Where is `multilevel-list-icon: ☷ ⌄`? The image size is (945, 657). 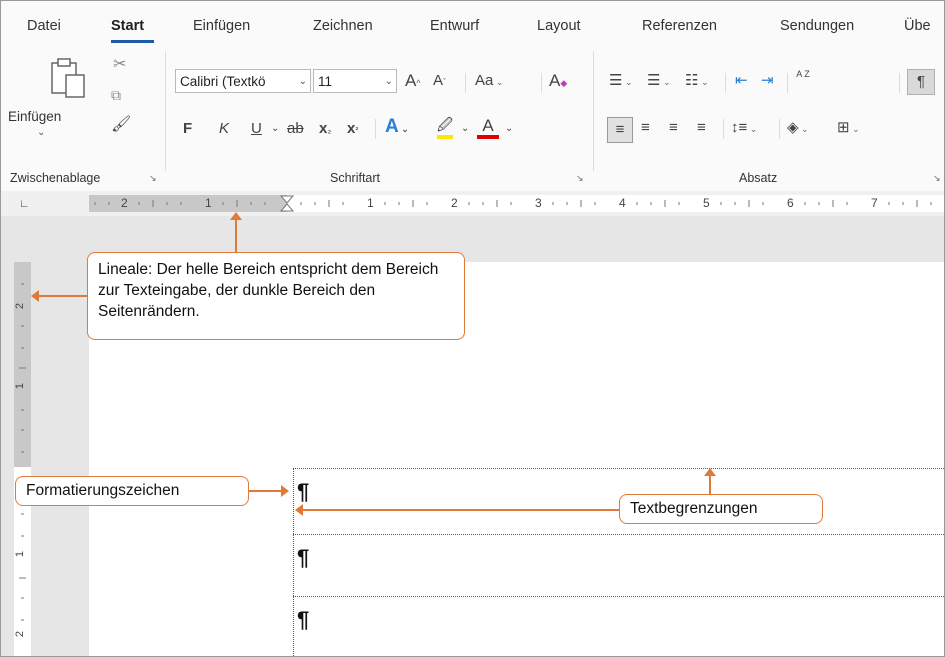 multilevel-list-icon: ☷ ⌄ is located at coordinates (697, 81).